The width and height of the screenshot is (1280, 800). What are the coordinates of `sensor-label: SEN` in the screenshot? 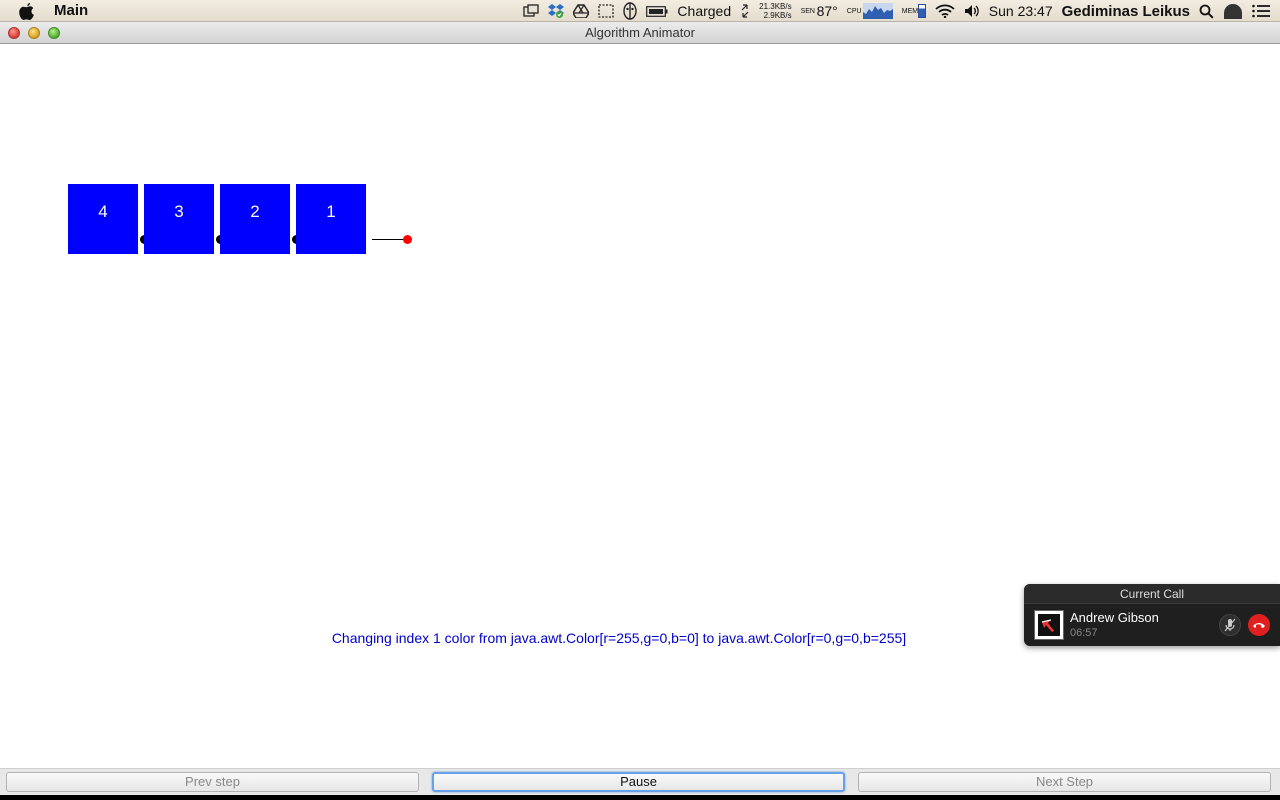 It's located at (807, 11).